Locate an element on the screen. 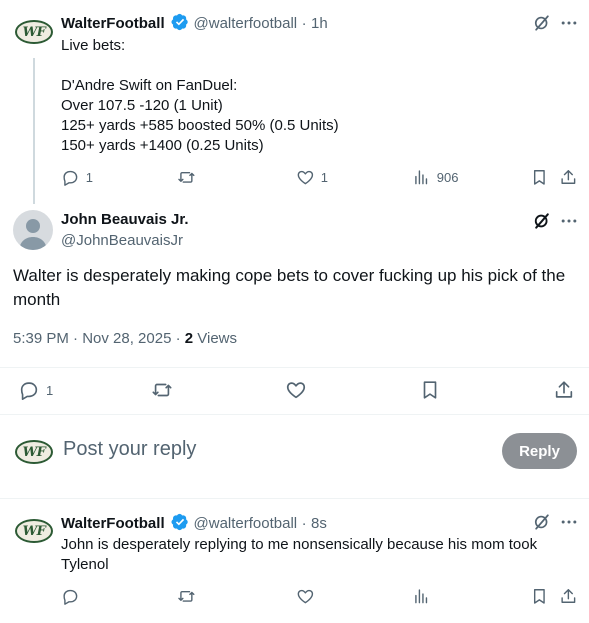 The height and width of the screenshot is (623, 589). focus-more-options-icon is located at coordinates (569, 223).